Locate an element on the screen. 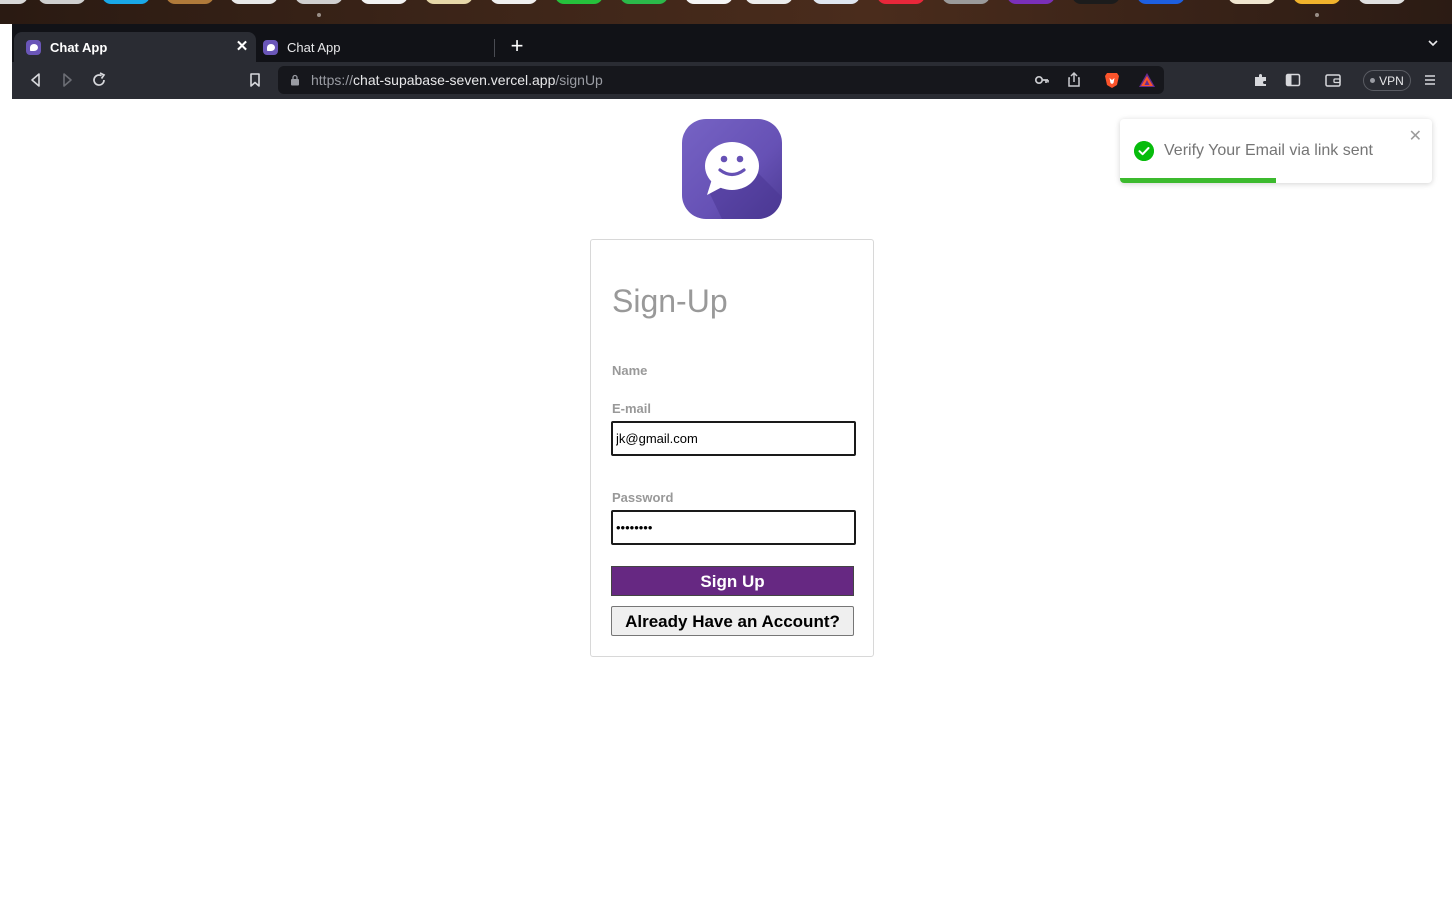  toast-message: Verify Your Email via link sent is located at coordinates (1268, 150).